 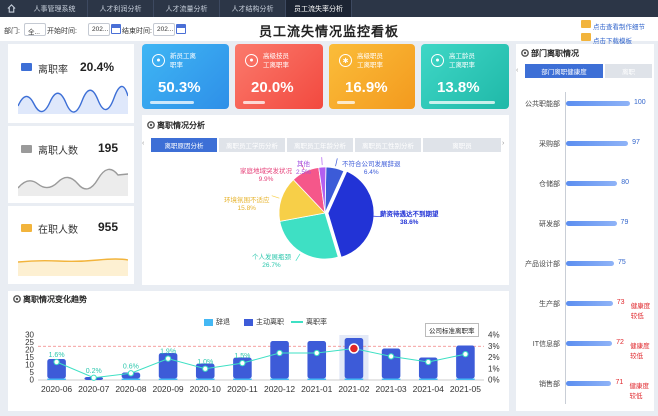 What do you see at coordinates (121, 8) in the screenshot?
I see `nav-tab-profit: 人才利润分析` at bounding box center [121, 8].